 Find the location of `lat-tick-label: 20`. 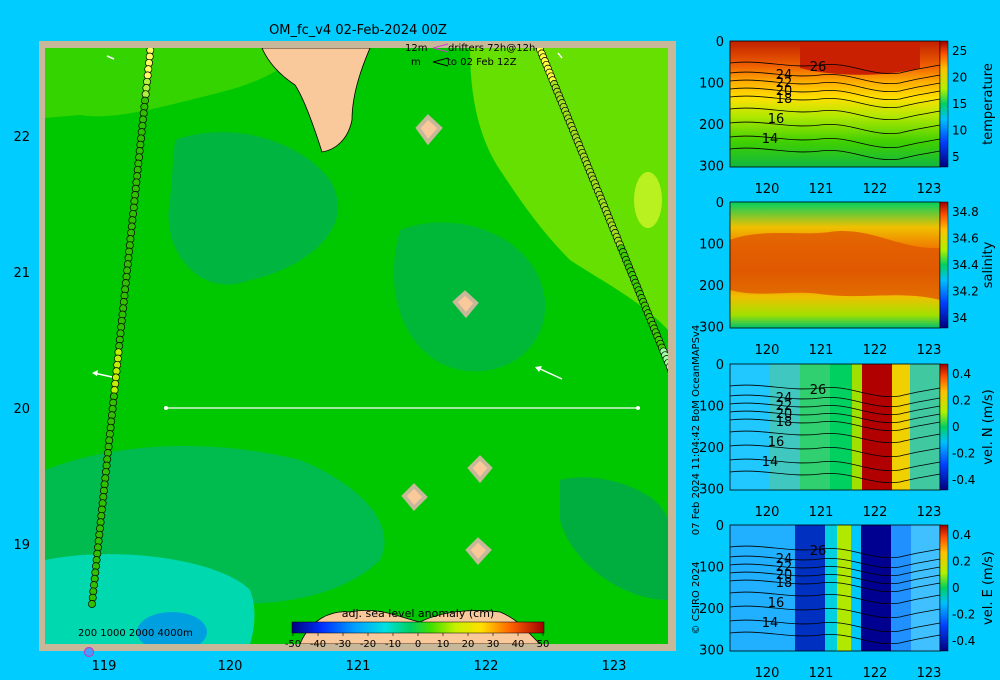

lat-tick-label: 20 is located at coordinates (21, 409).